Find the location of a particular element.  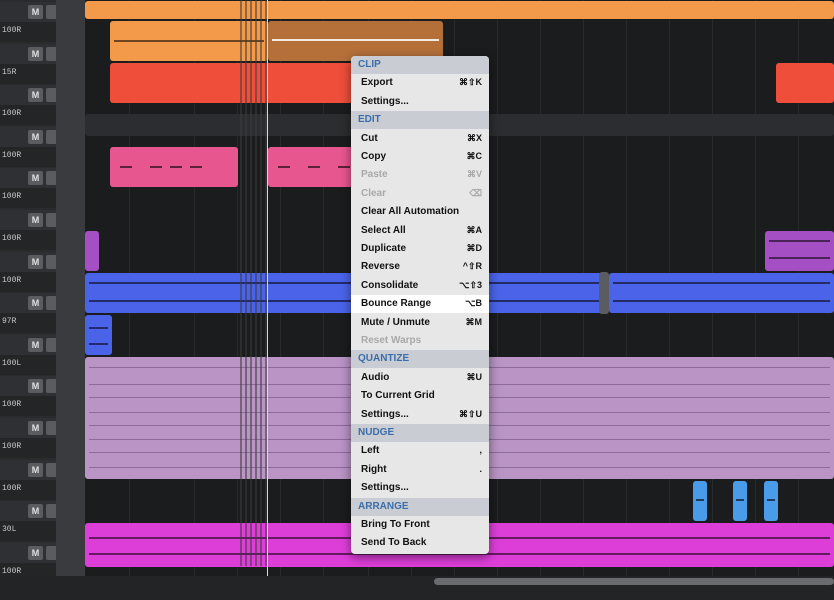

clip-divider is located at coordinates (604, 293).